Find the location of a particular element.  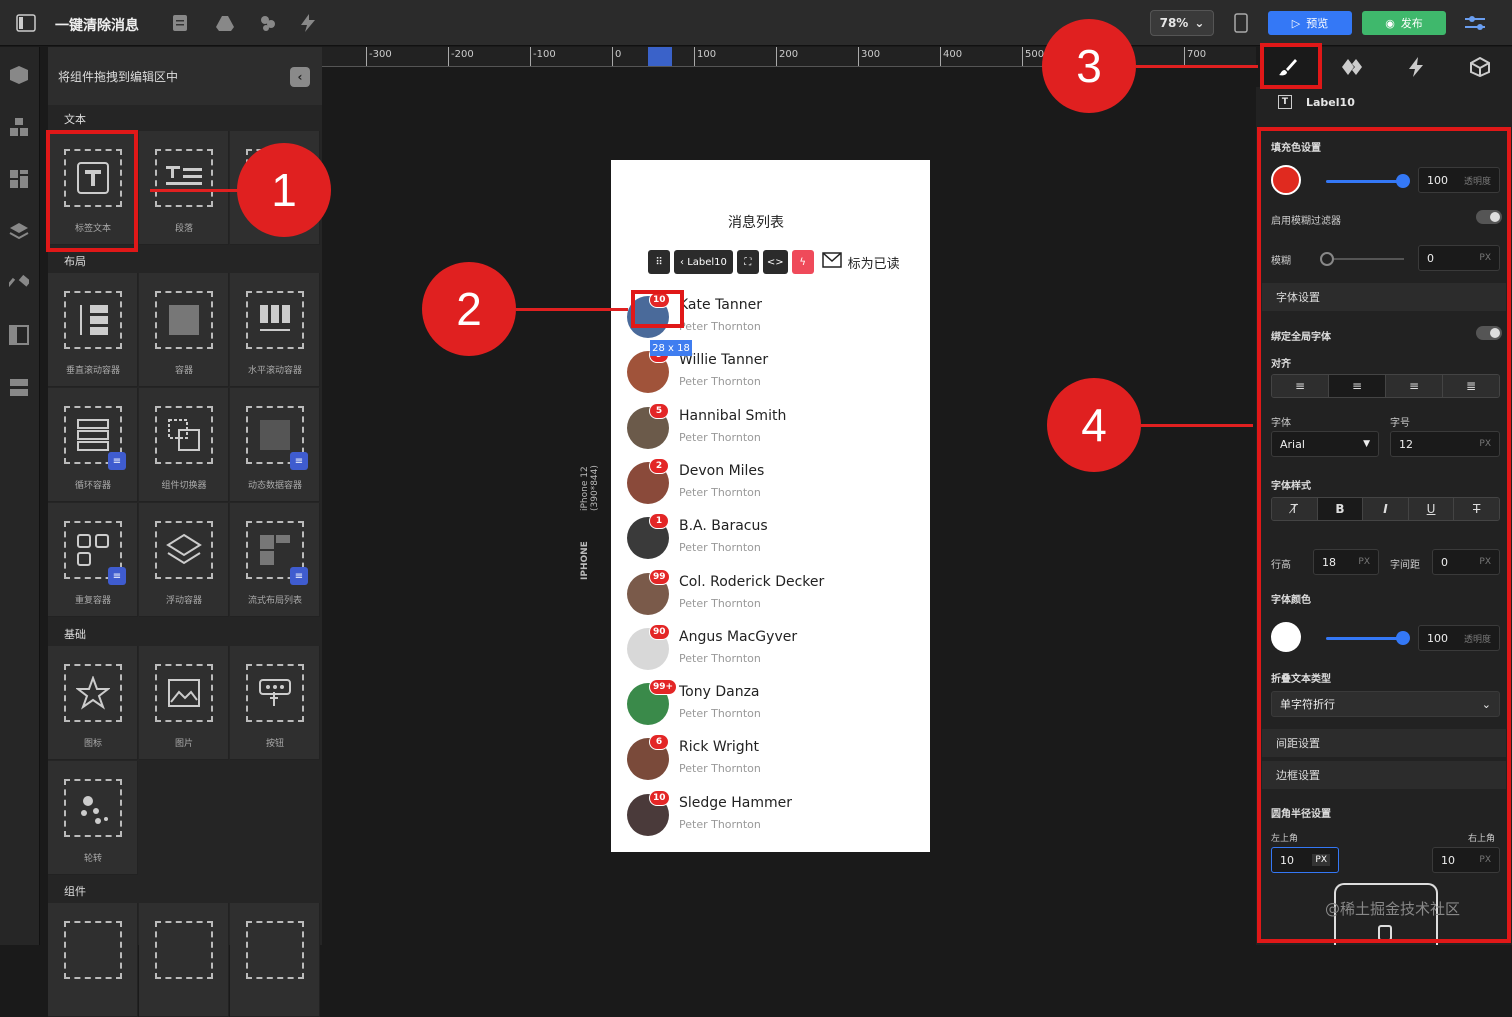

lightning-icon is located at coordinates (1416, 67).